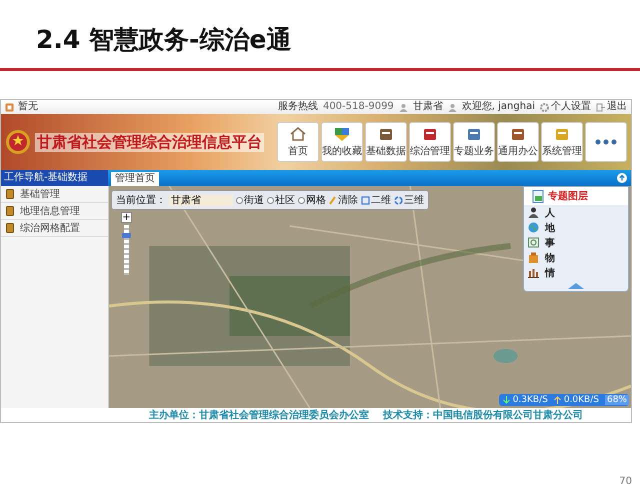 The image size is (640, 495). I want to click on up-arrow-icon, so click(557, 400).